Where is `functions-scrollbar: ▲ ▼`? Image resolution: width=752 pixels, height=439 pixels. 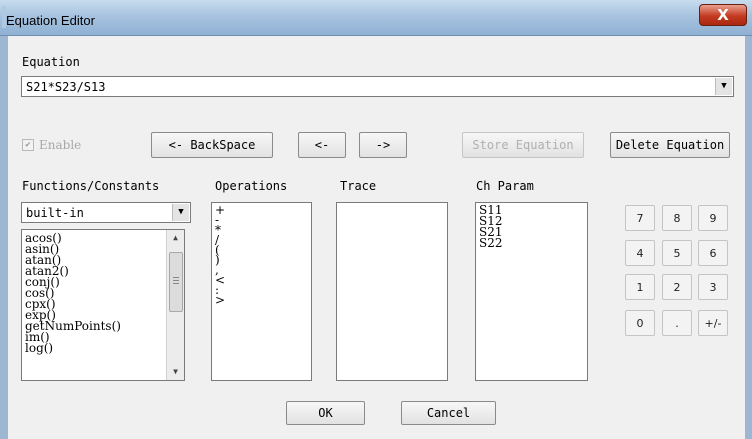 functions-scrollbar: ▲ ▼ is located at coordinates (175, 305).